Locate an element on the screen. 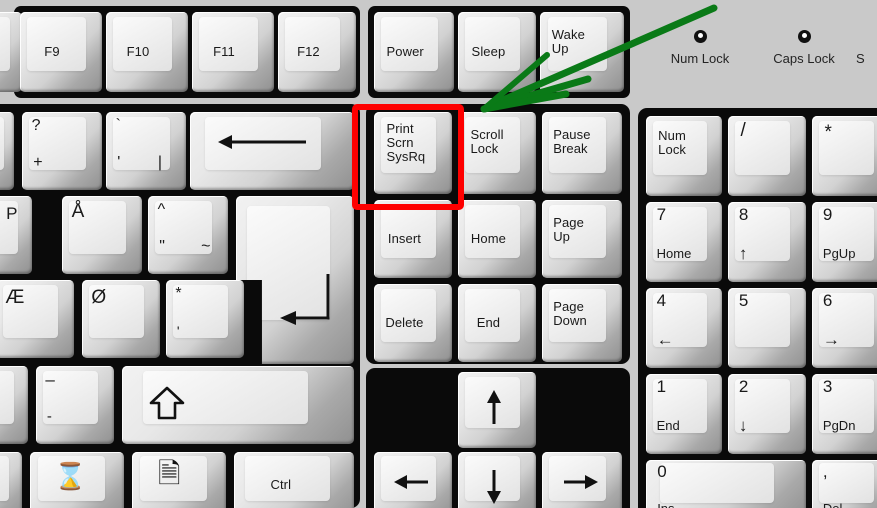 This screenshot has width=877, height=508. key-arrow-down is located at coordinates (497, 480).